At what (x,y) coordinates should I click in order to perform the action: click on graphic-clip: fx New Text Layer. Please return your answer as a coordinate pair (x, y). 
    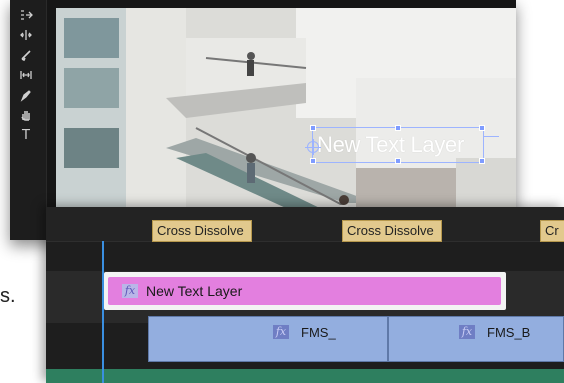
    Looking at the image, I should click on (305, 291).